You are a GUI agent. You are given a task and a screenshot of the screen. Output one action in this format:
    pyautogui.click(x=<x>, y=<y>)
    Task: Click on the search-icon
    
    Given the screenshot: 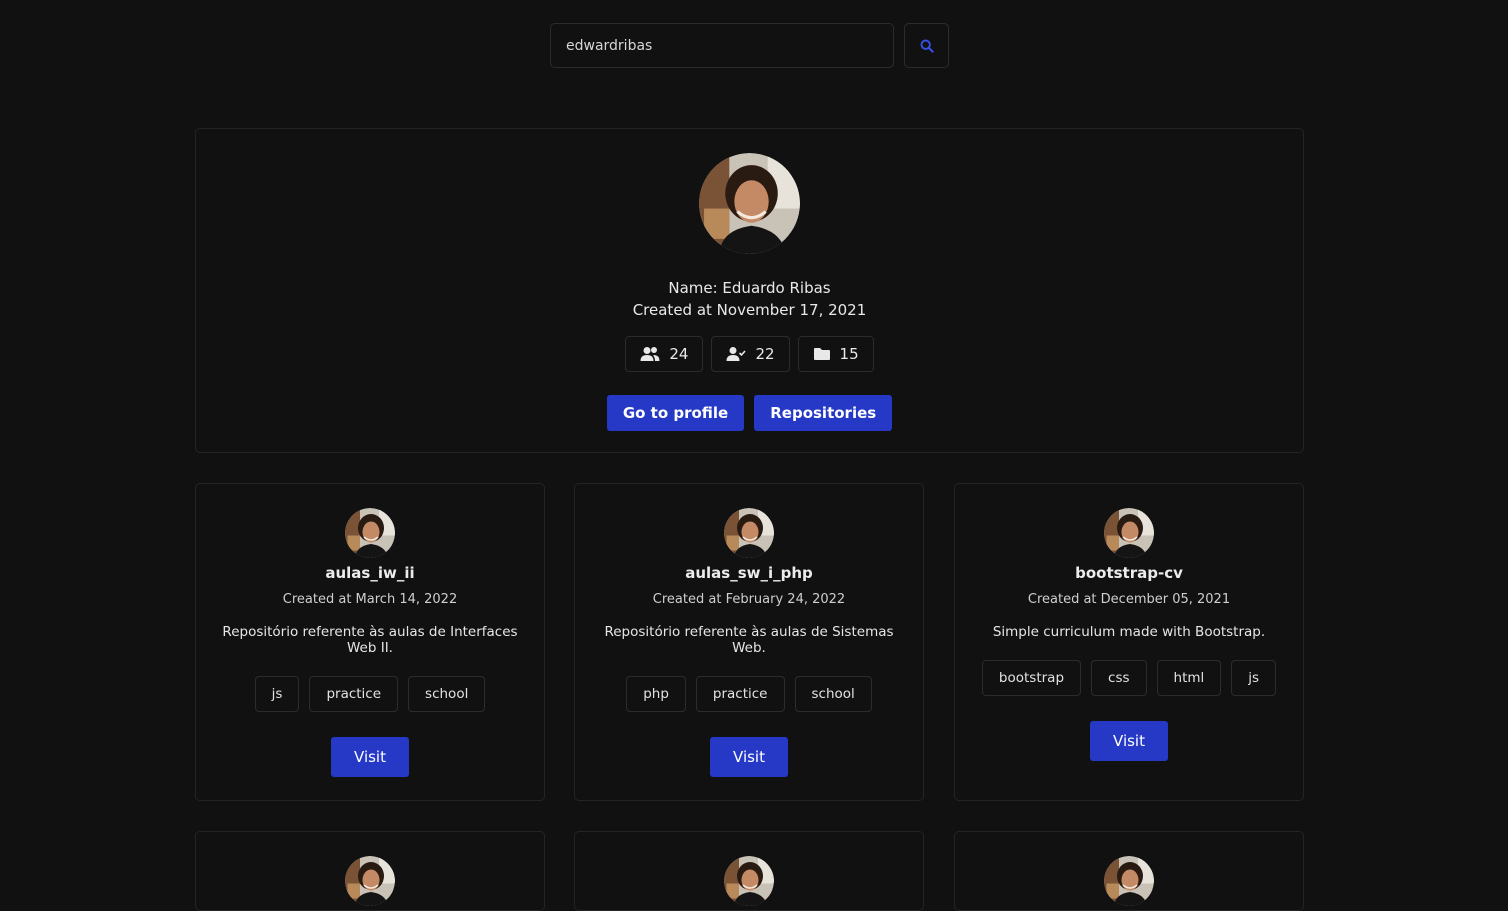 What is the action you would take?
    pyautogui.click(x=927, y=46)
    